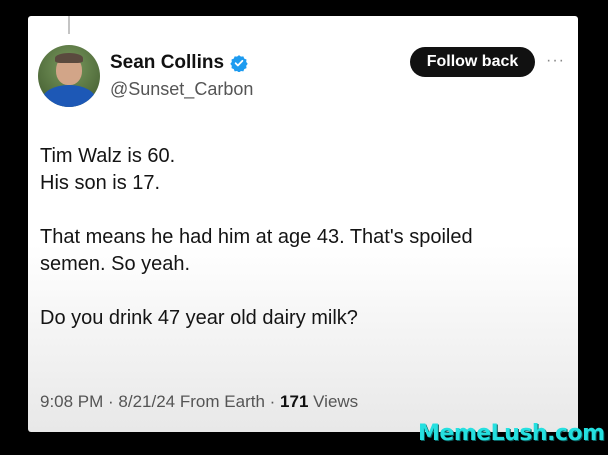 The image size is (608, 455). Describe the element at coordinates (69, 25) in the screenshot. I see `thread-line` at that location.